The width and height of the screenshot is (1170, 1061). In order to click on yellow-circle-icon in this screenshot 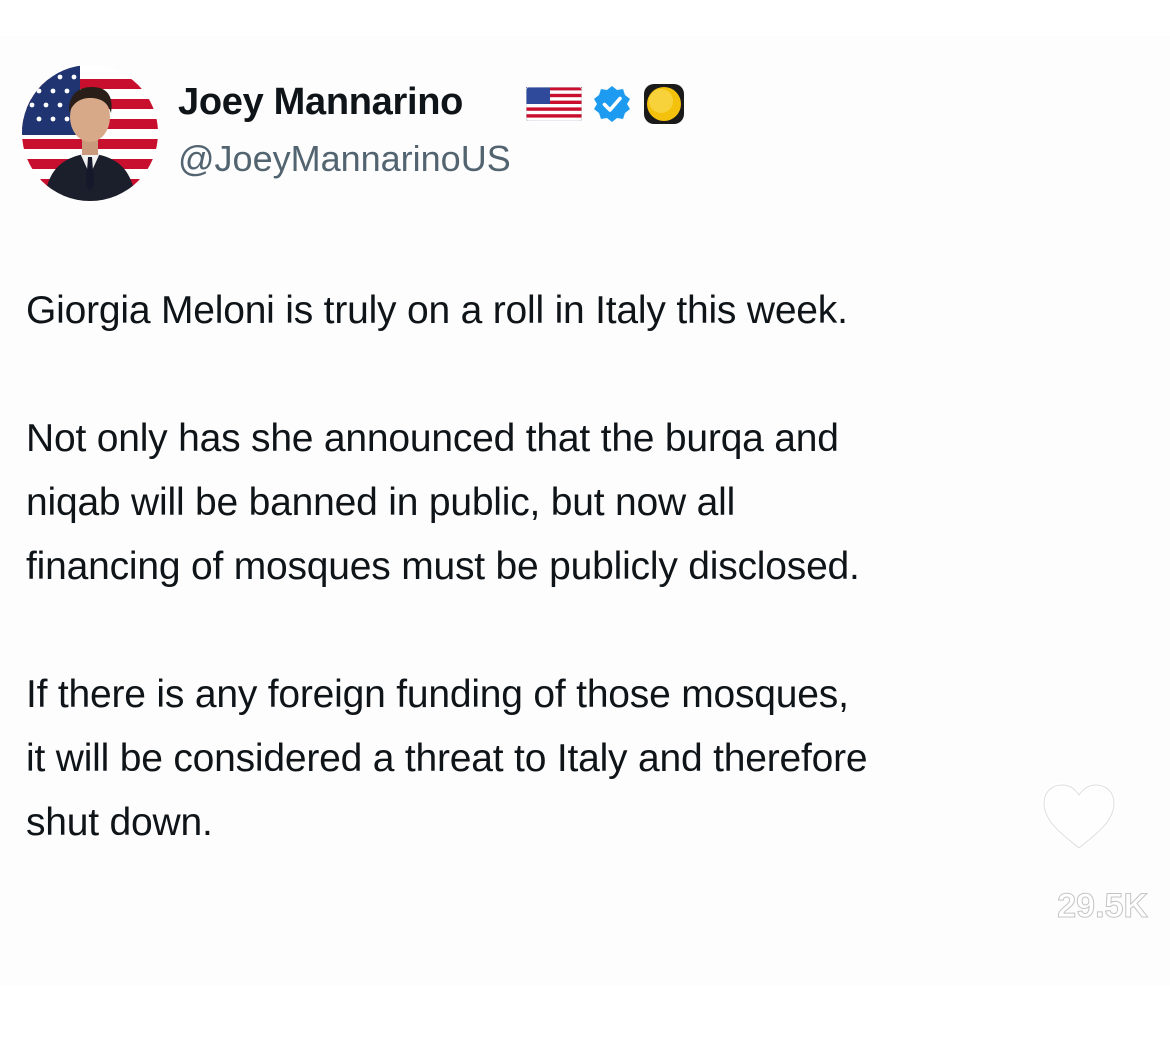, I will do `click(664, 104)`.